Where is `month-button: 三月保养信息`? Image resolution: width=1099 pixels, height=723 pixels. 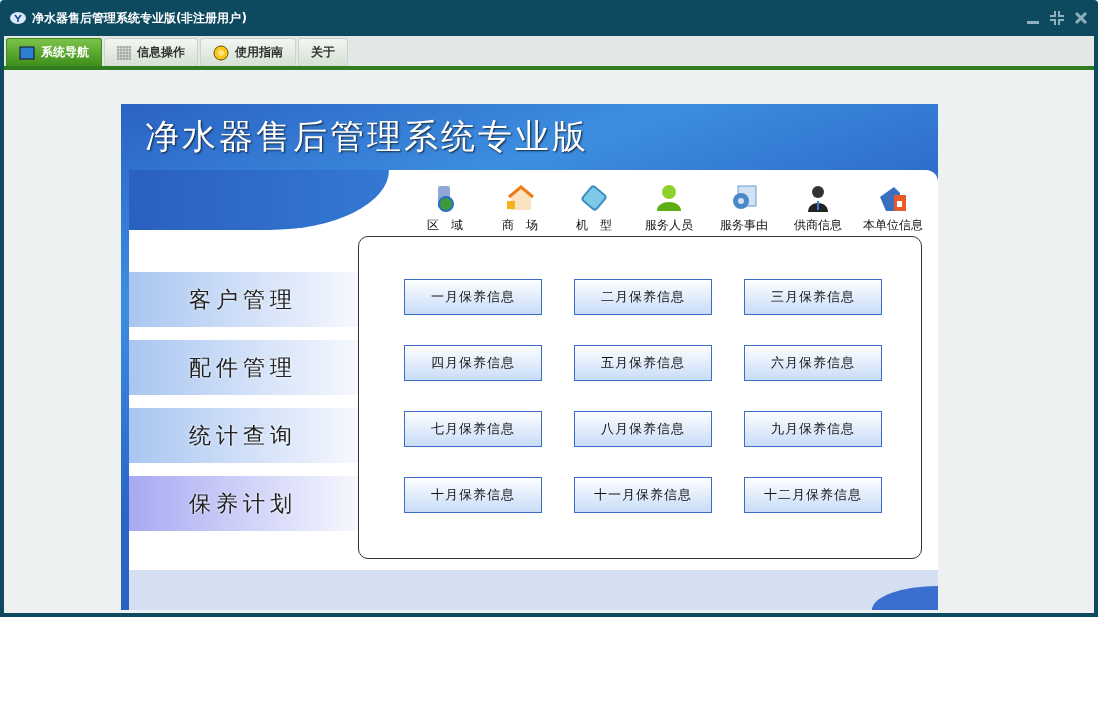 month-button: 三月保养信息 is located at coordinates (812, 297).